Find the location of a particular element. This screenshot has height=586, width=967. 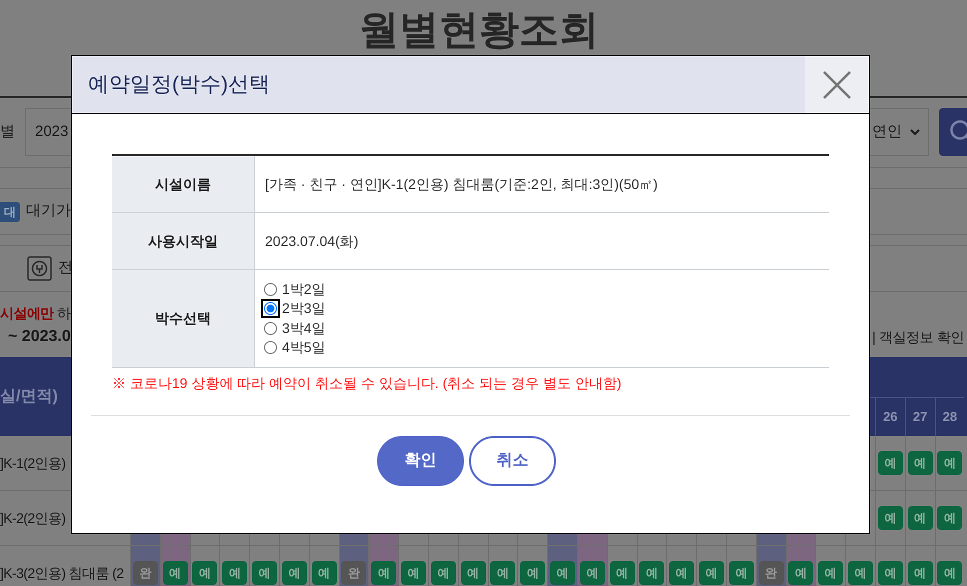

field-value: [가족 · 친구 · 연인]K-1(2인용) 침대룸(기준:2인, 최대:3인)(50㎡) is located at coordinates (461, 184).